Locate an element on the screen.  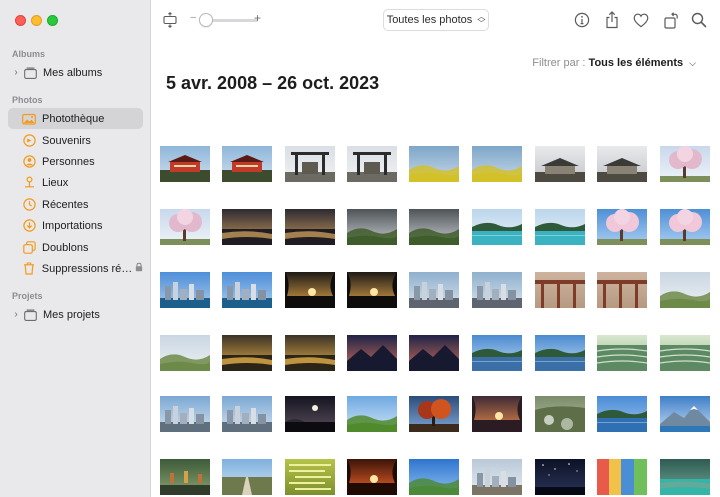
sidebar-item-doublons: Doublons is located at coordinates (75, 247).